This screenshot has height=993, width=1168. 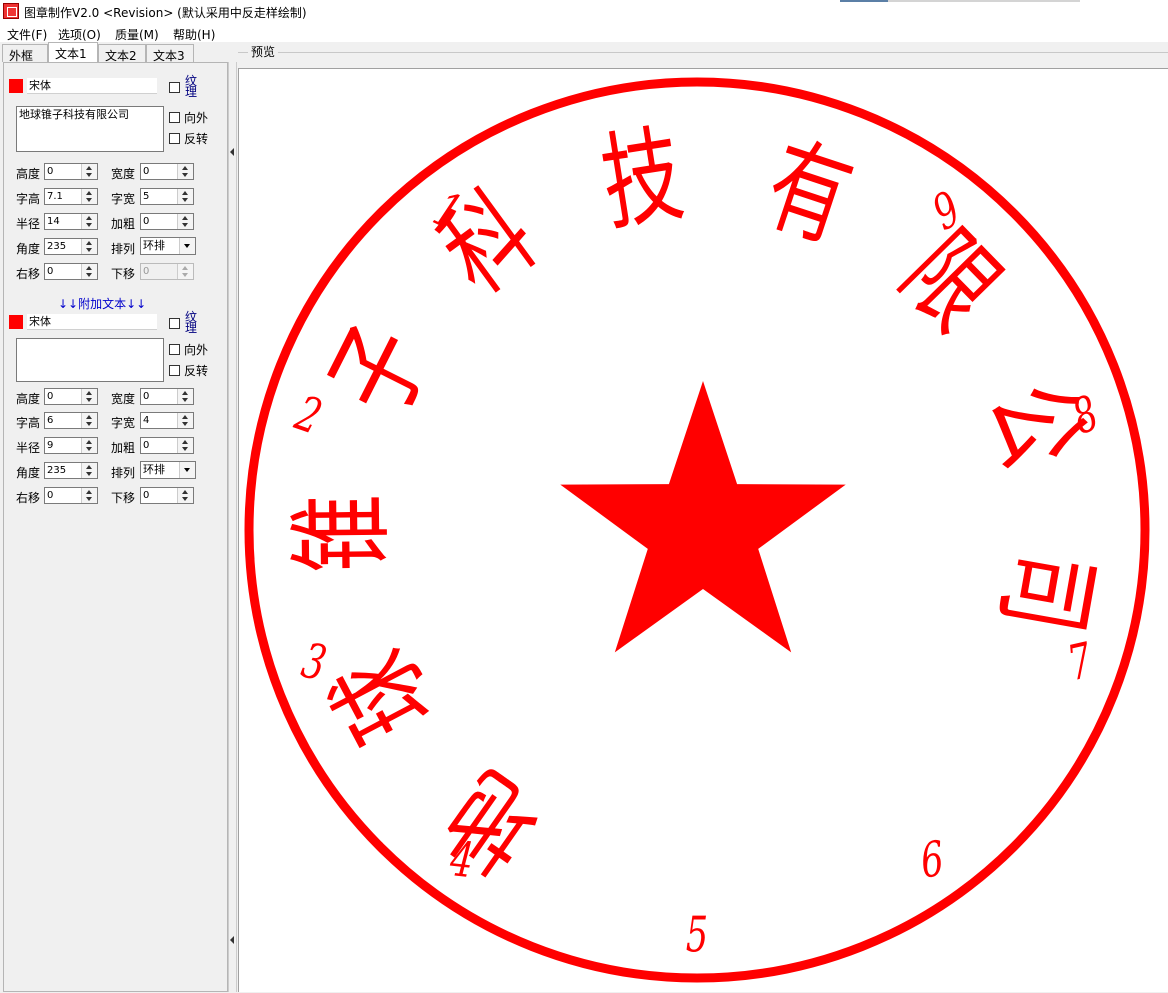 I want to click on extra-text-color-swatch, so click(x=16, y=322).